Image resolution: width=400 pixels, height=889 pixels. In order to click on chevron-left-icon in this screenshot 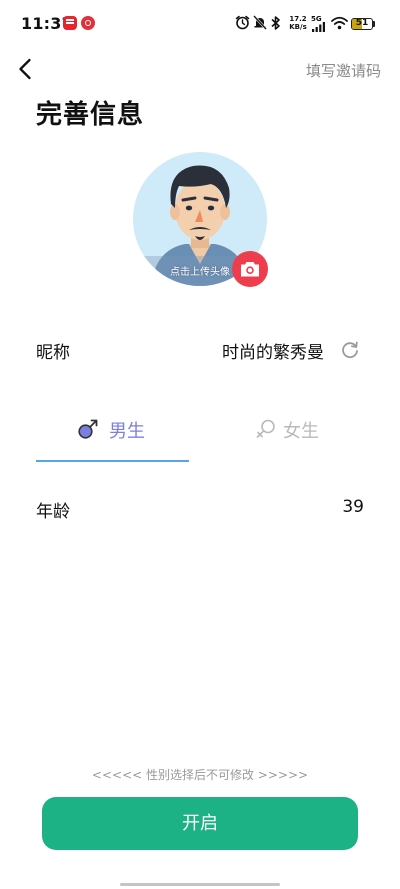, I will do `click(25, 69)`.